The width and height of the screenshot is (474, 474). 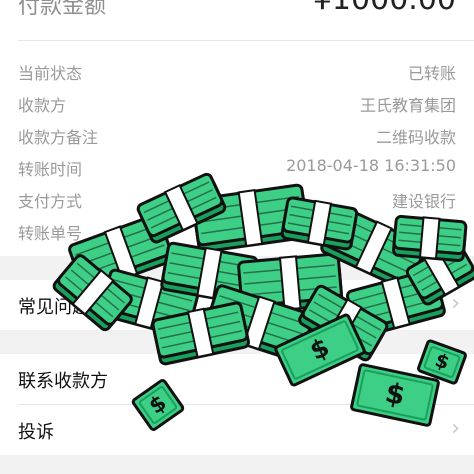 I want to click on faq-label: 常见问题, so click(x=54, y=307).